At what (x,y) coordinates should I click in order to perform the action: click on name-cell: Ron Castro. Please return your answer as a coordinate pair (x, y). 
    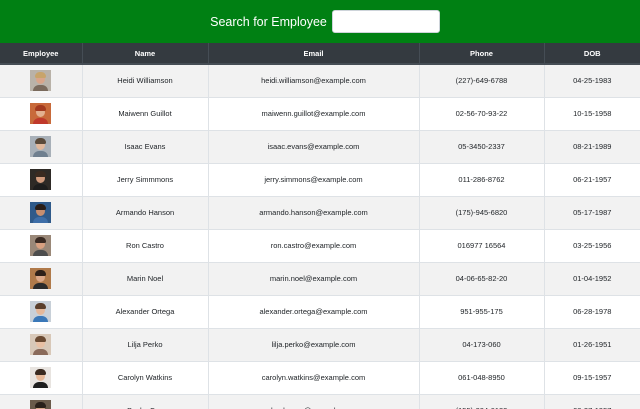
    Looking at the image, I should click on (145, 245).